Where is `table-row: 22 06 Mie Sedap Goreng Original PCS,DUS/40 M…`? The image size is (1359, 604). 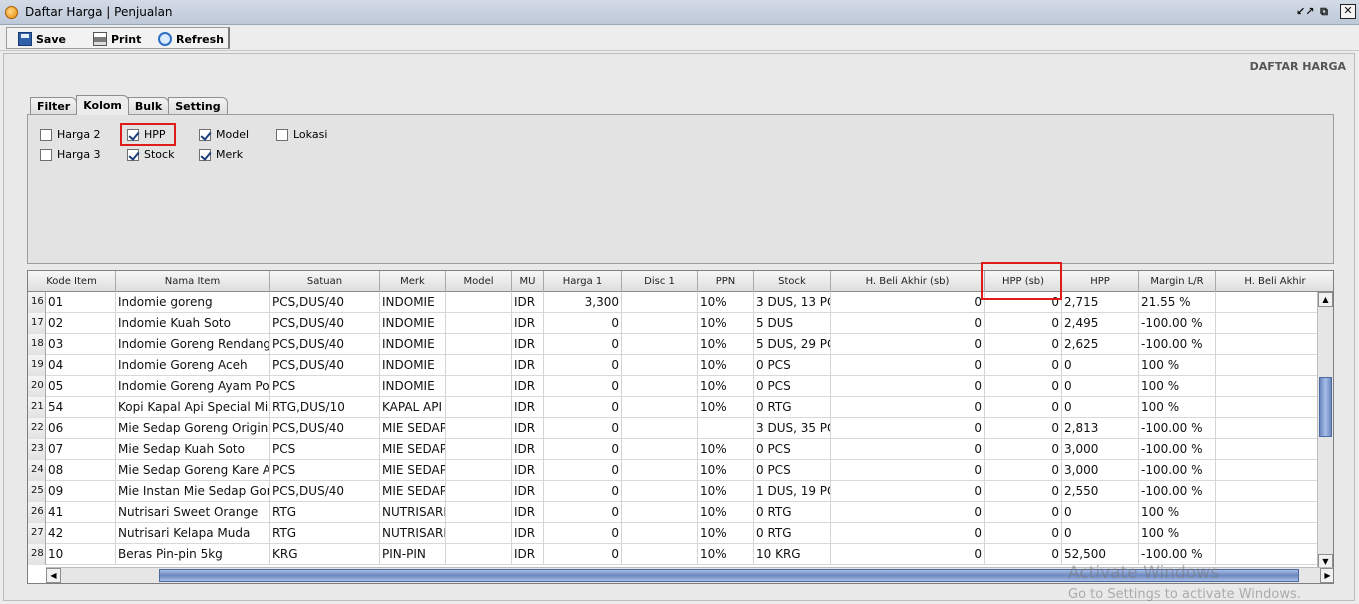 table-row: 22 06 Mie Sedap Goreng Original PCS,DUS/40 M… is located at coordinates (673, 428).